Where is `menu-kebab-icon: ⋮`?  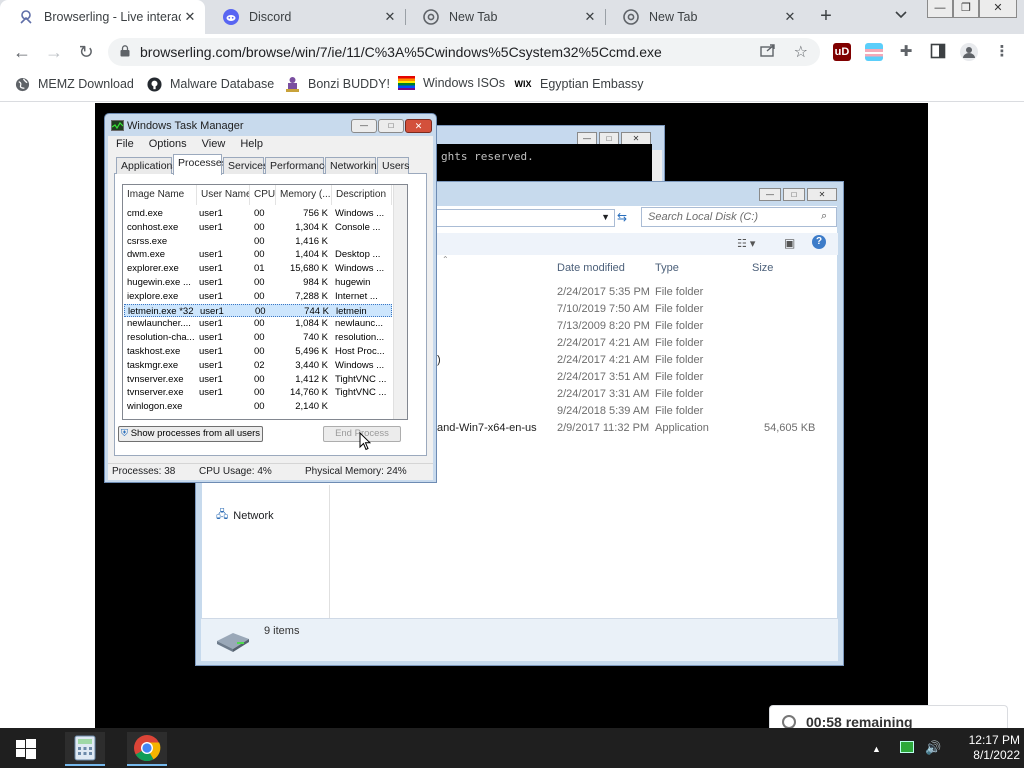
menu-kebab-icon: ⋮ is located at coordinates (1002, 52).